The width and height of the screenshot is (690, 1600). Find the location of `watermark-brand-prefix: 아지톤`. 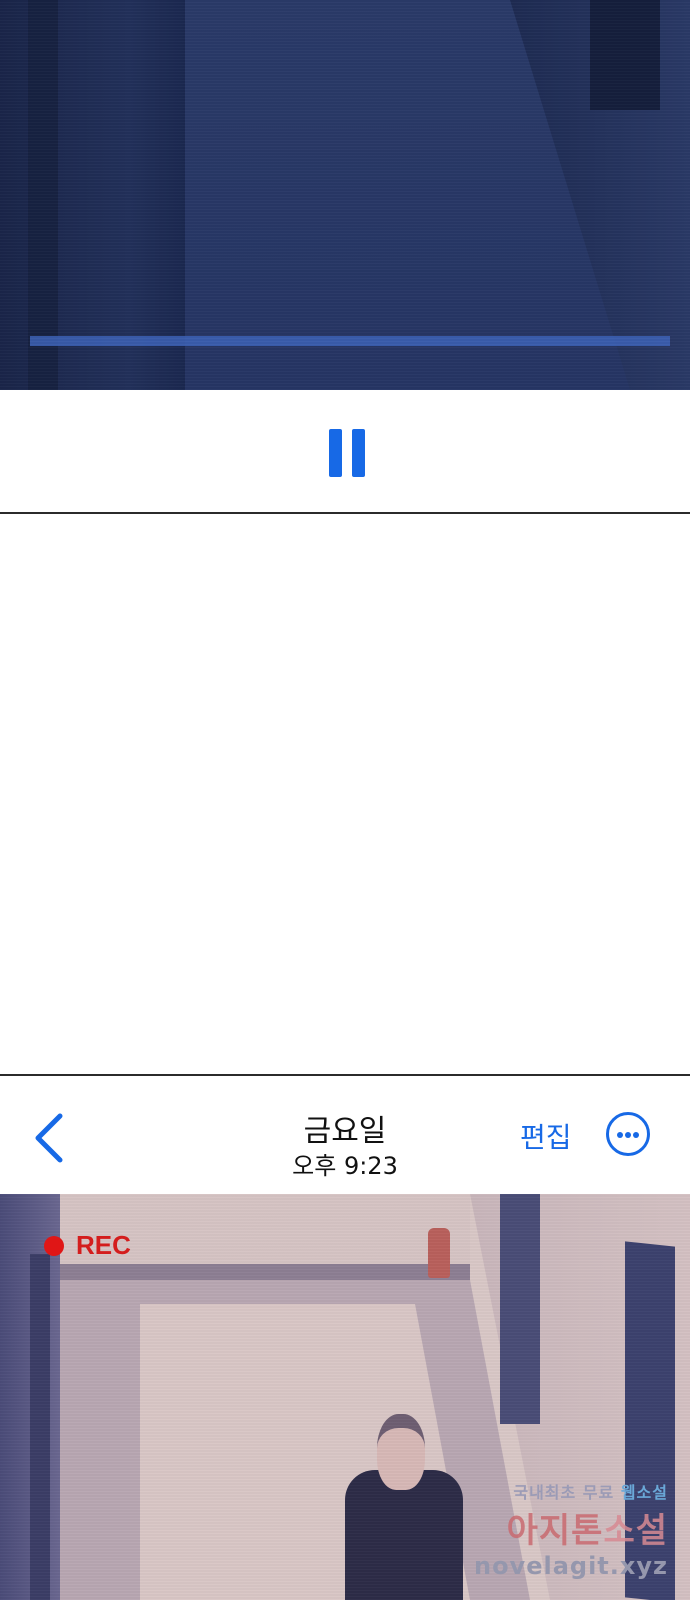

watermark-brand-prefix: 아지톤 is located at coordinates (555, 1531).